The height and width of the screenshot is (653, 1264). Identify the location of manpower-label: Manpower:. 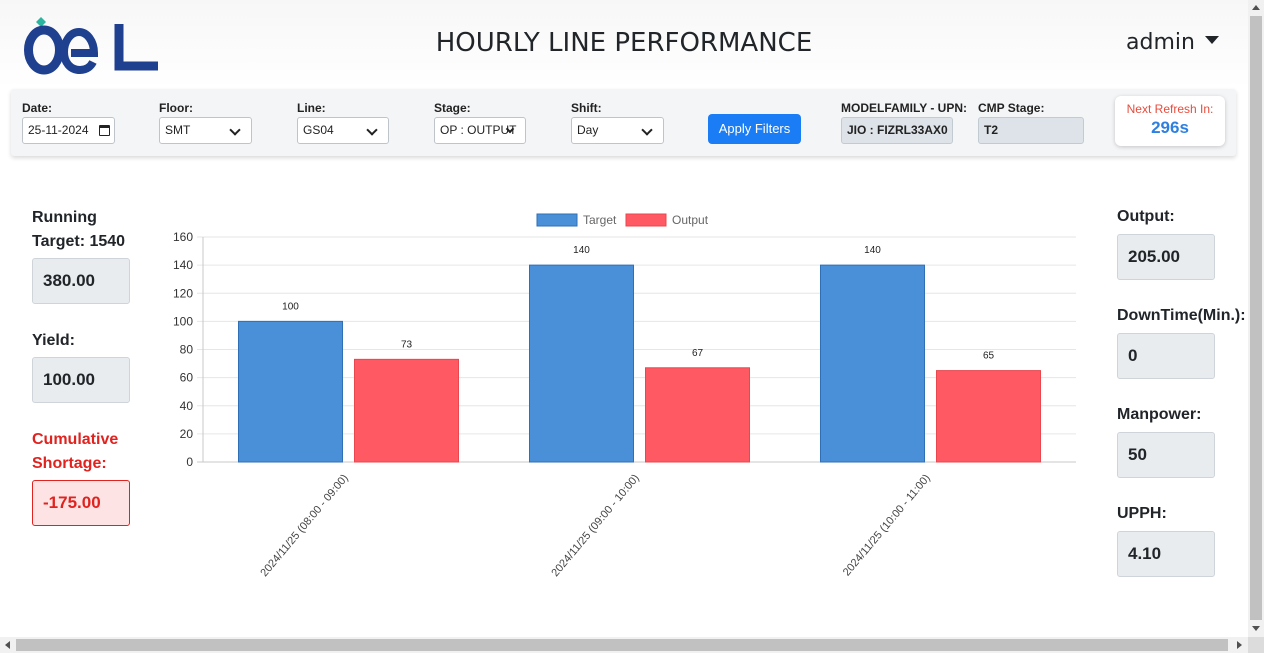
(1159, 414).